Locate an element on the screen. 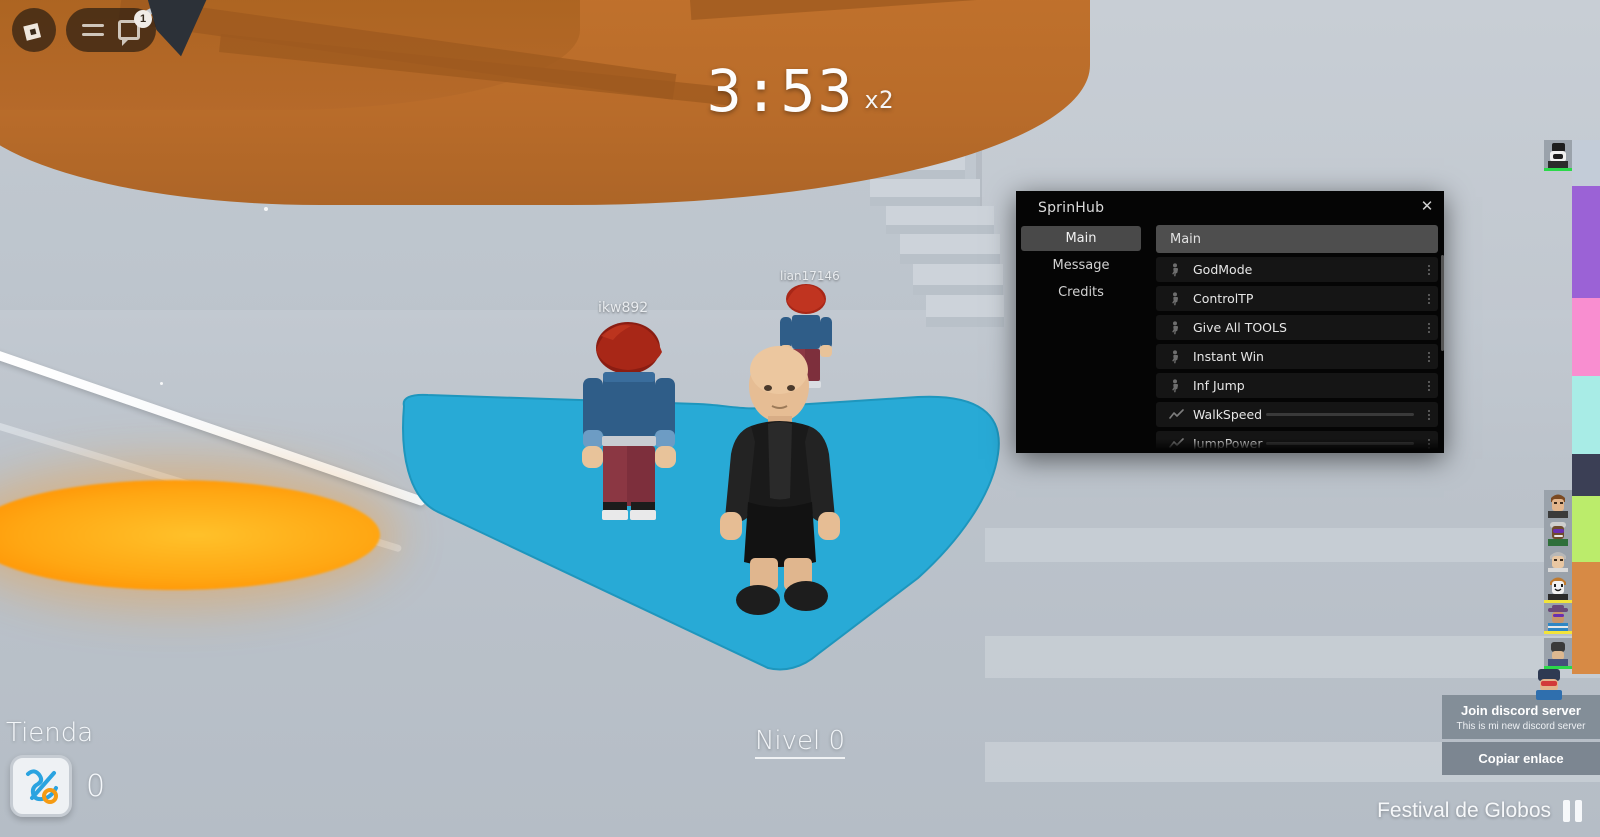 Image resolution: width=1600 pixels, height=837 pixels. shop-row: 0 is located at coordinates (57, 786).